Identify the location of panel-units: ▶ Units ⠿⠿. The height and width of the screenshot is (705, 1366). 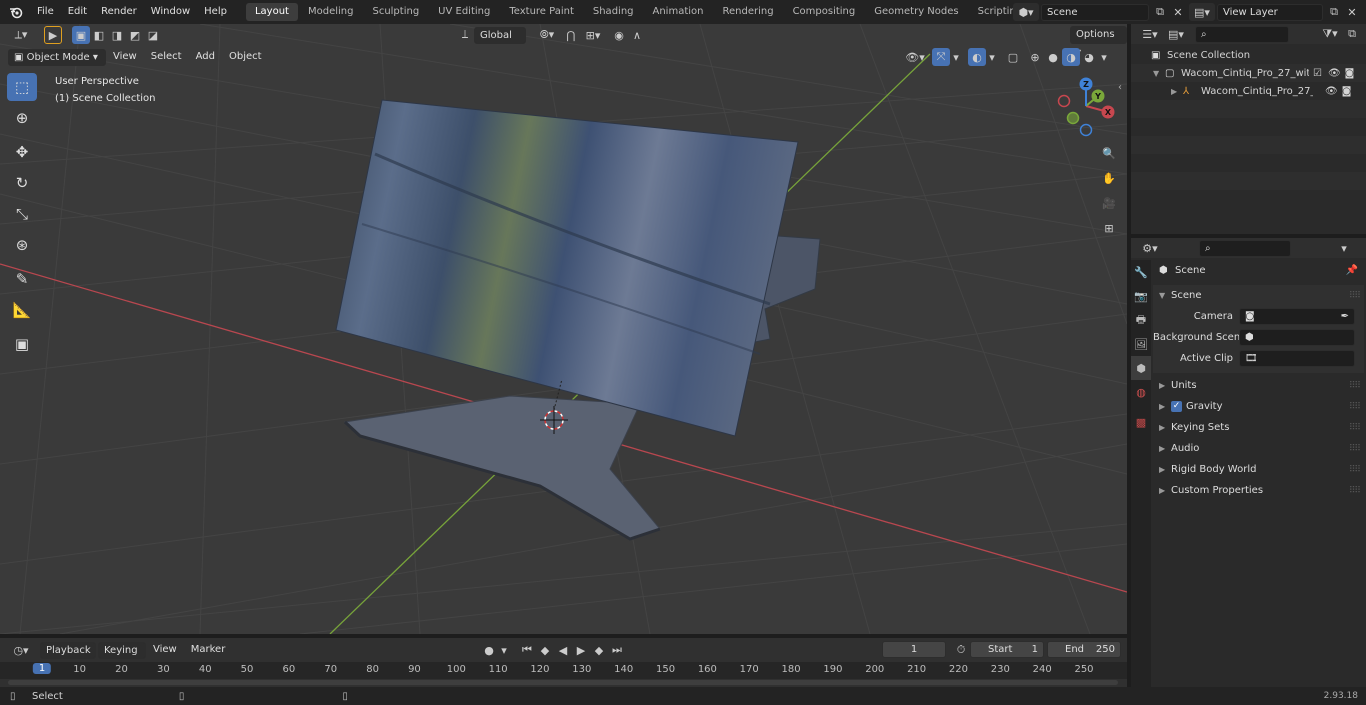
(1258, 385).